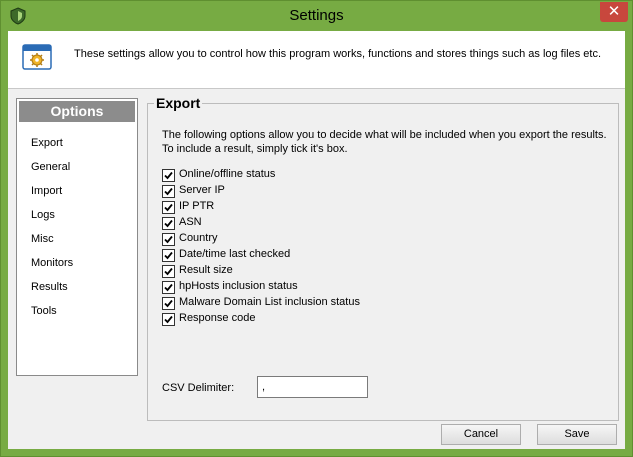  What do you see at coordinates (217, 318) in the screenshot?
I see `option-label: Response code` at bounding box center [217, 318].